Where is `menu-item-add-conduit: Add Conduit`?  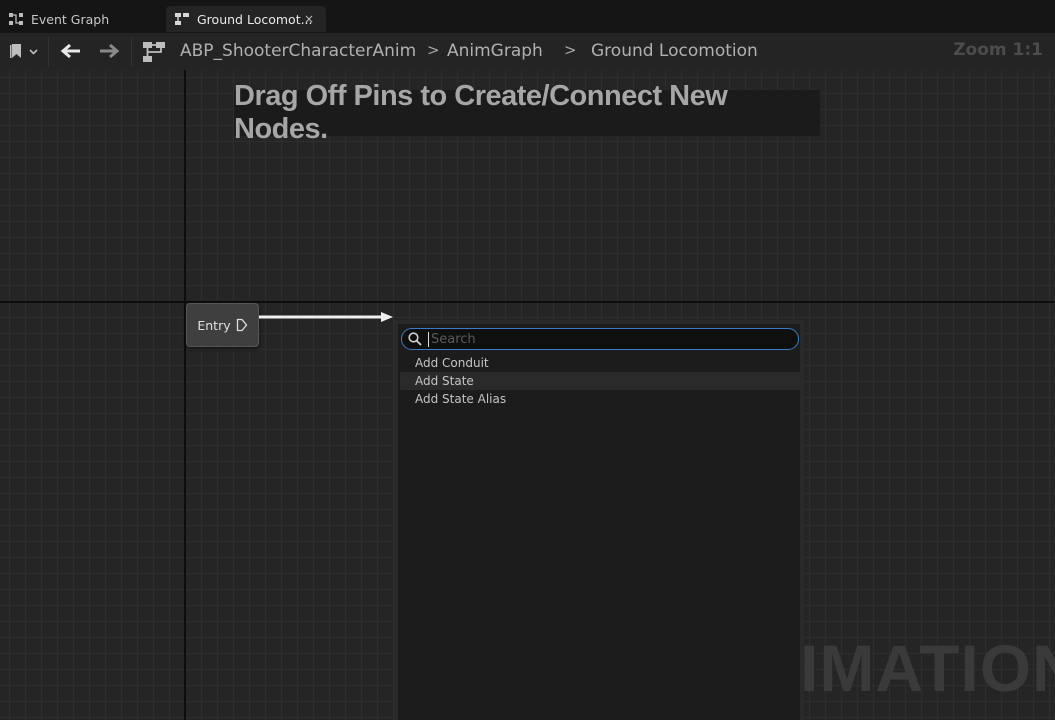 menu-item-add-conduit: Add Conduit is located at coordinates (600, 363).